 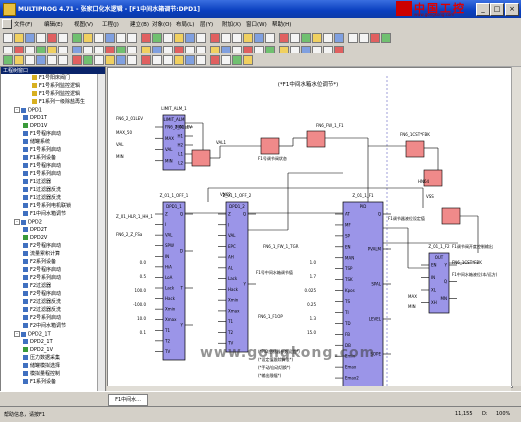 What do you see at coordinates (47, 206) in the screenshot?
I see `tree-item: F1号系列电机联锁` at bounding box center [47, 206].